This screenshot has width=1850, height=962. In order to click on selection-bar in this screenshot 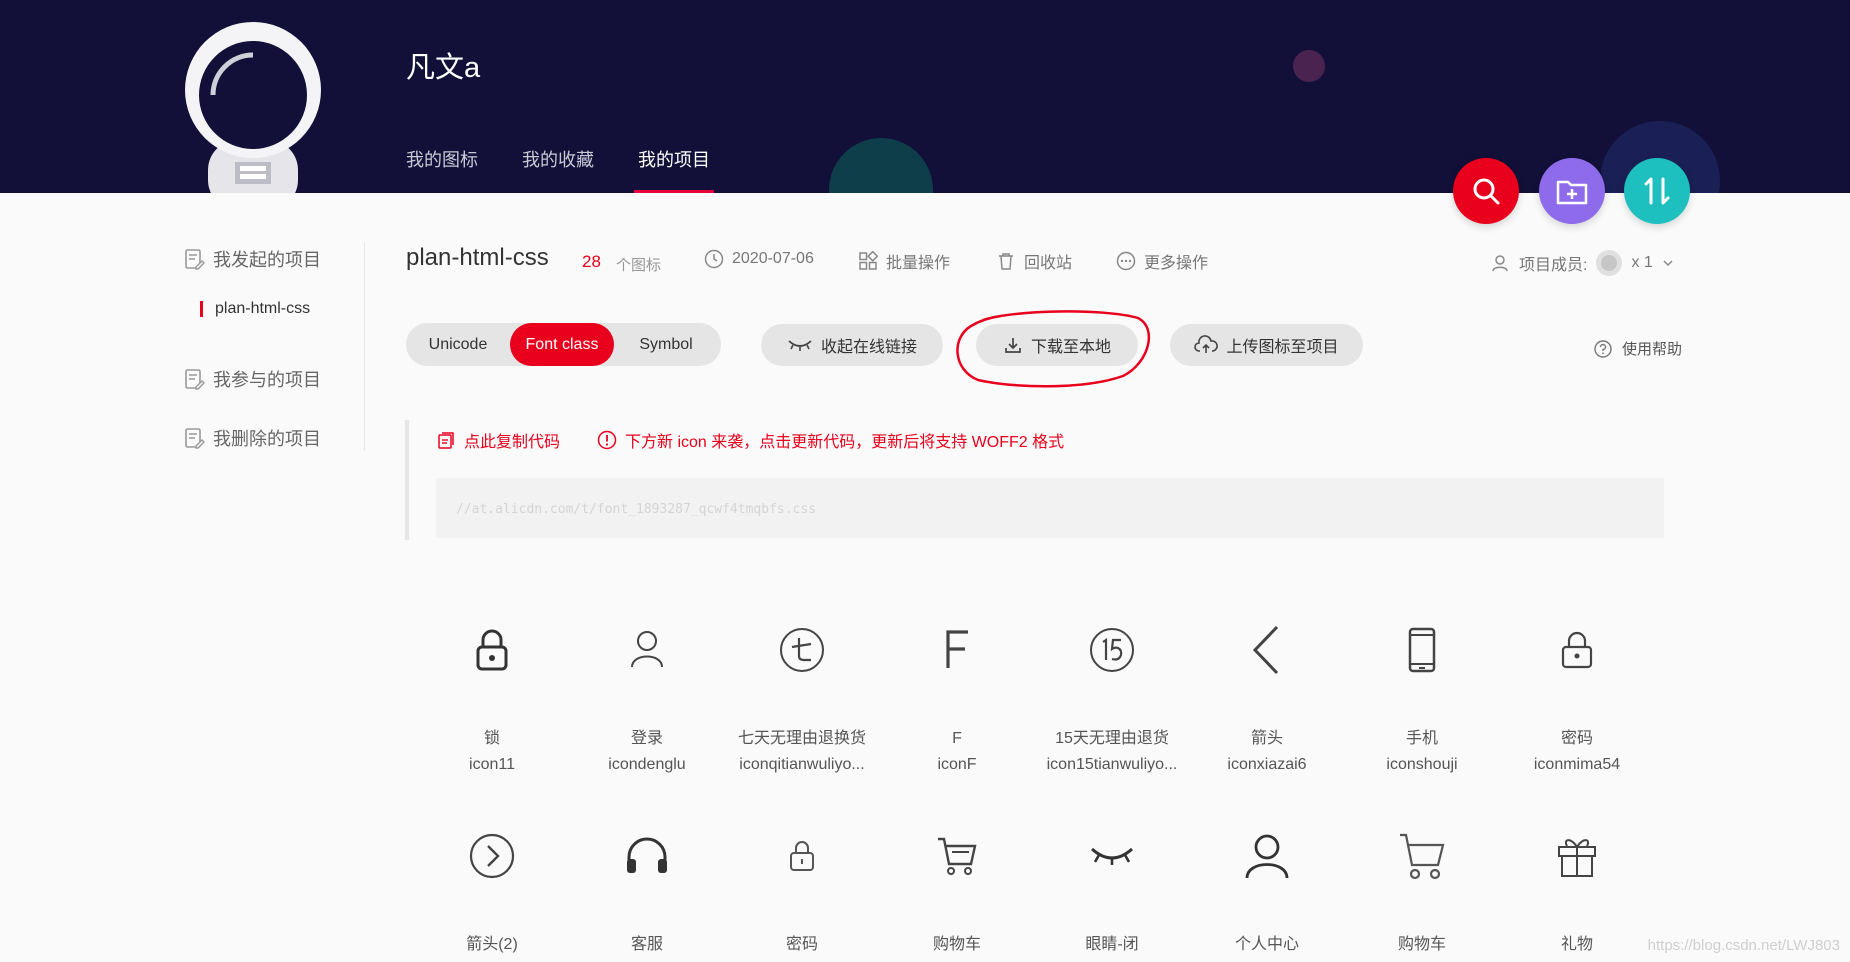, I will do `click(201, 309)`.